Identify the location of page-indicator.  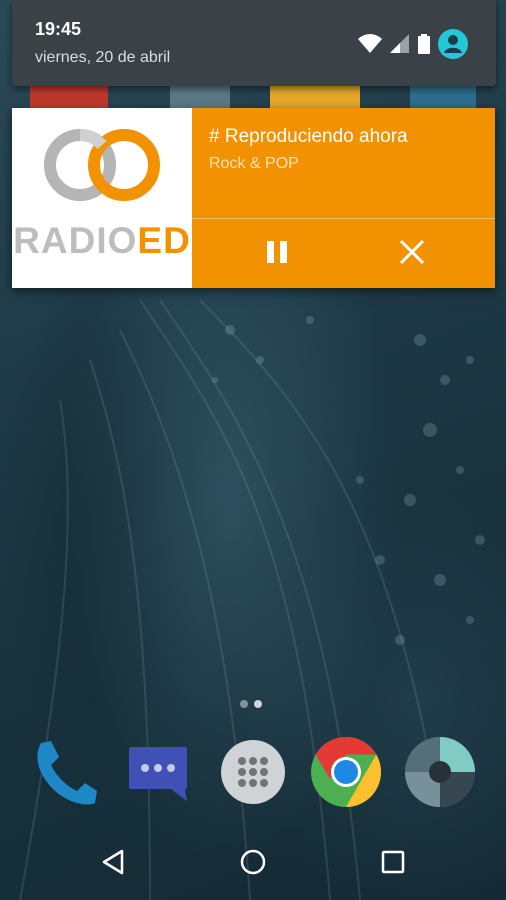
(251, 704).